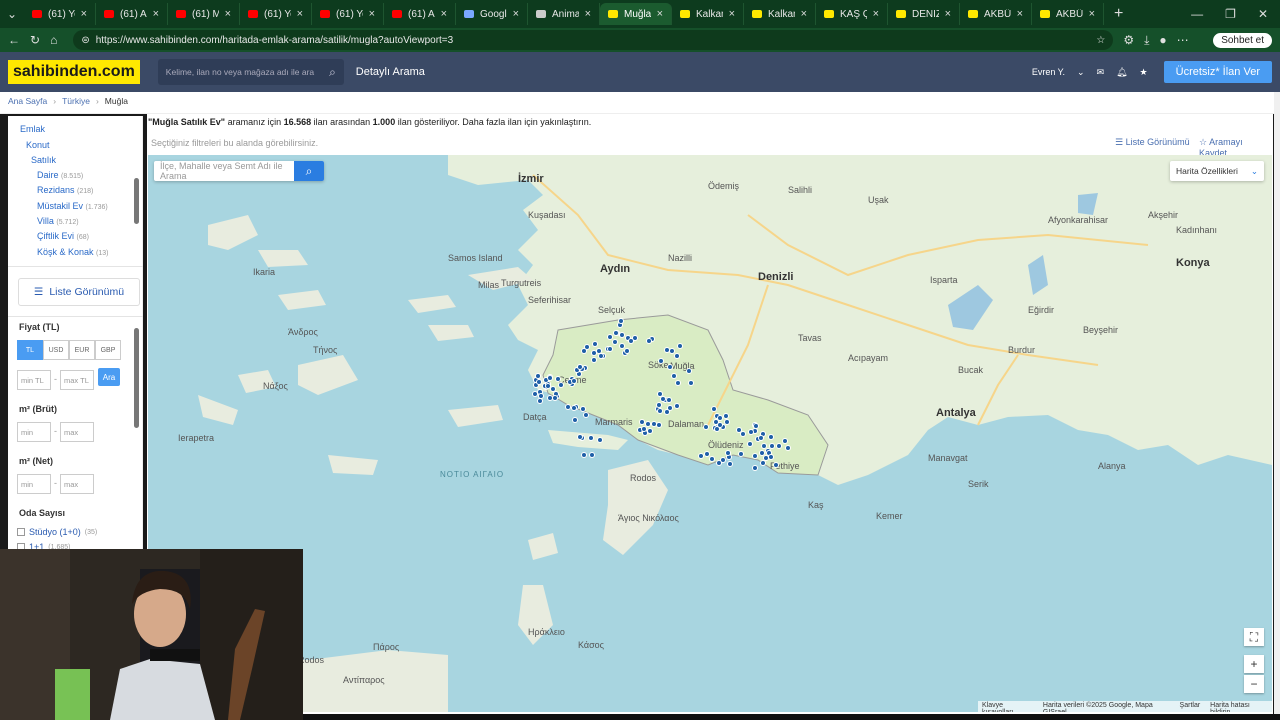 The height and width of the screenshot is (720, 1280). Describe the element at coordinates (1239, 707) in the screenshot. I see `report-map-error-link: Harita hatası bildirin` at that location.